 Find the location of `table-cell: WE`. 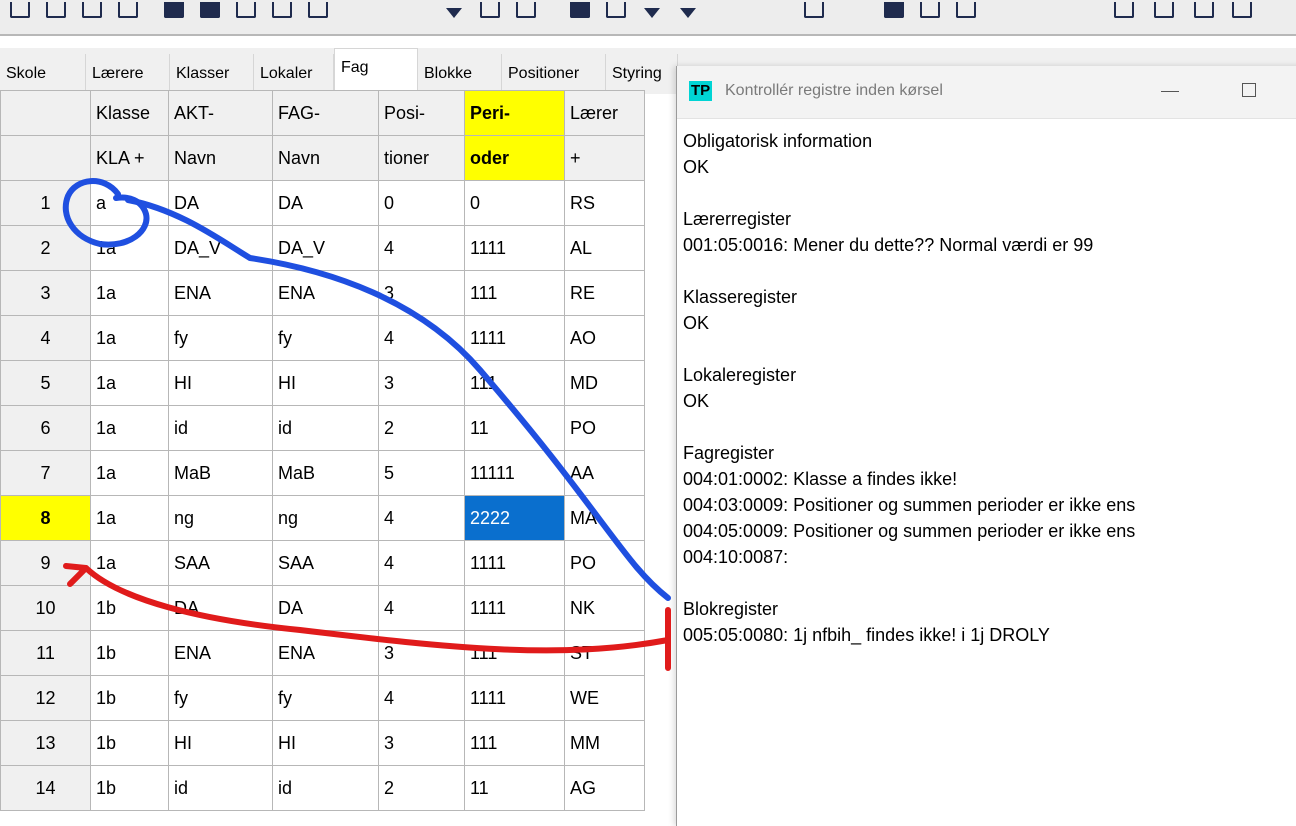

table-cell: WE is located at coordinates (604, 698).